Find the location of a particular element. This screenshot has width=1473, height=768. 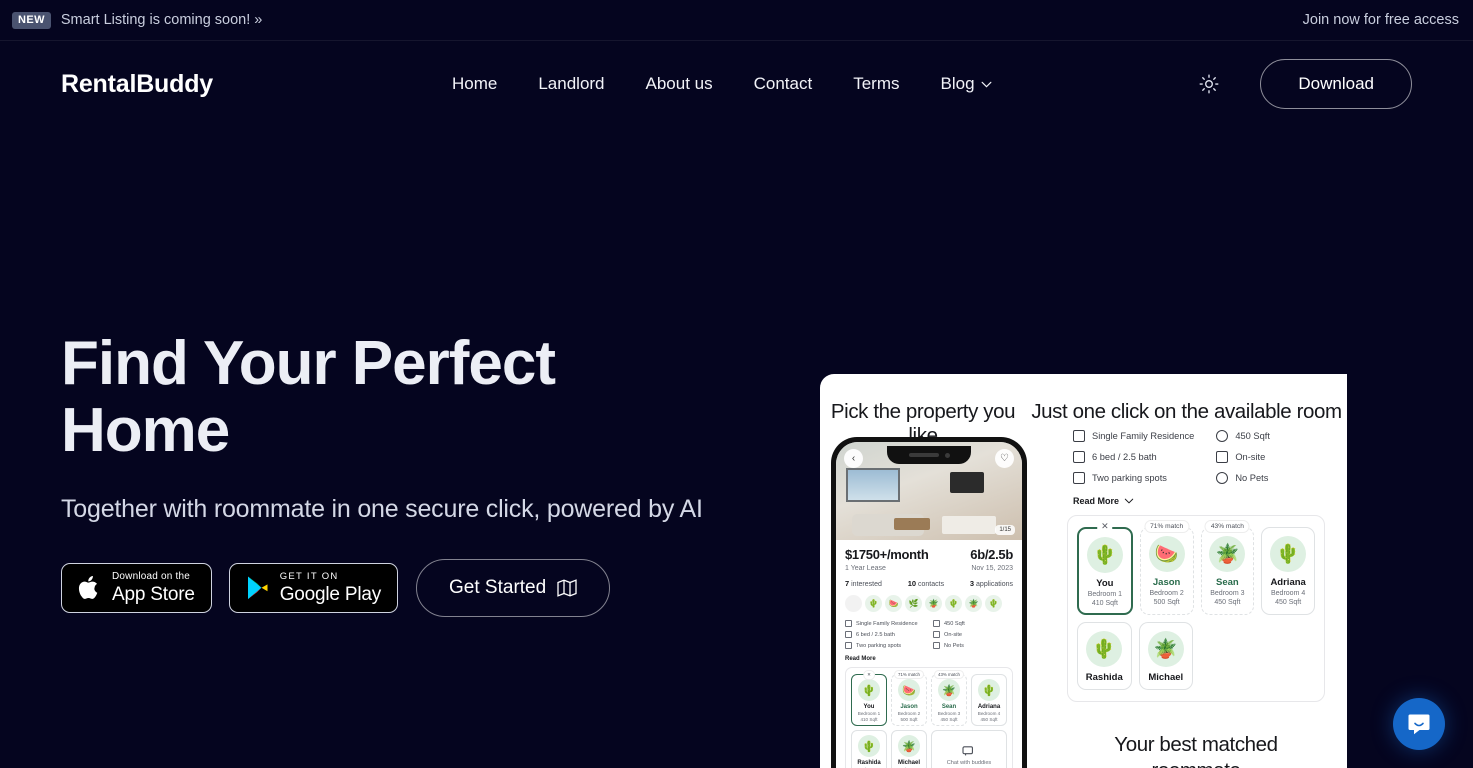

nav-label: Terms is located at coordinates (876, 83).